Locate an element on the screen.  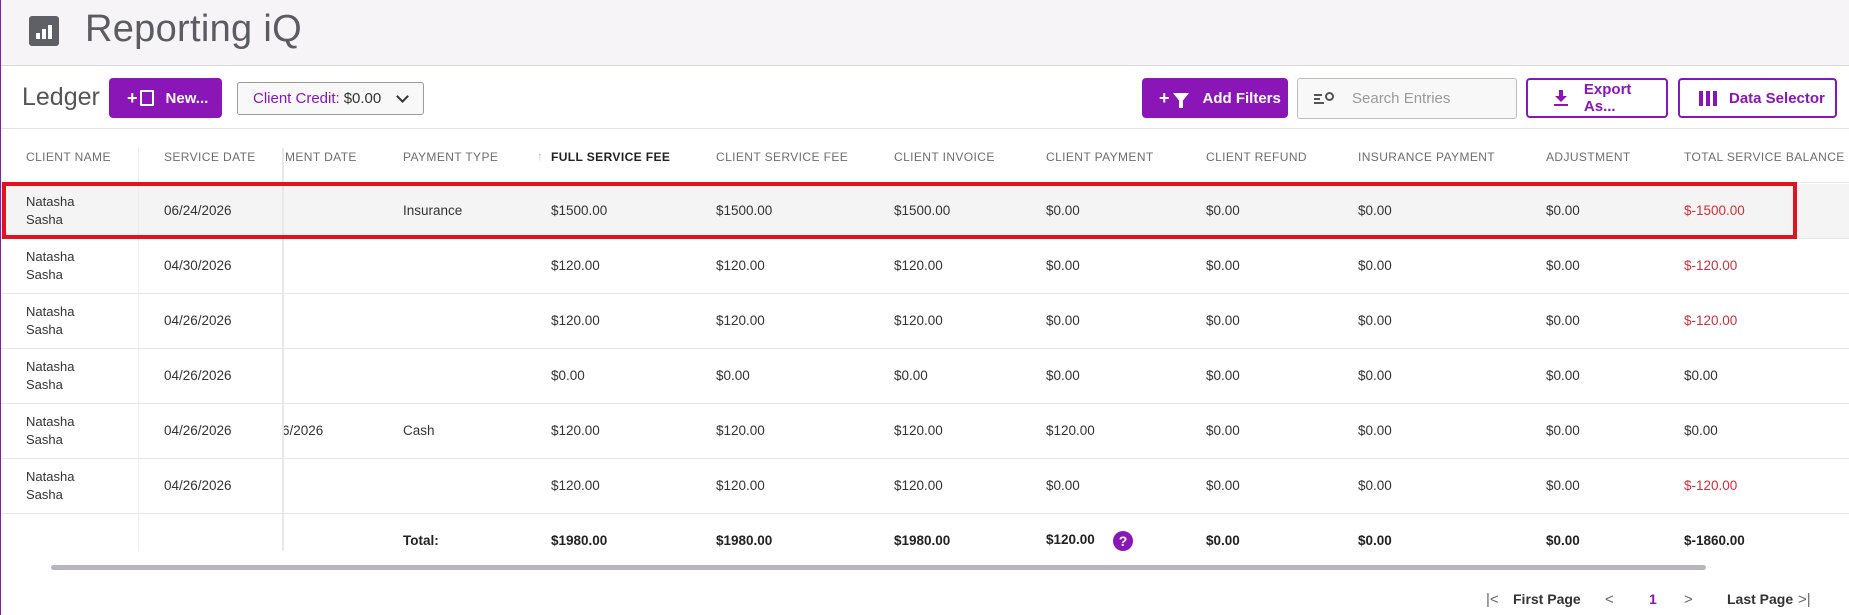
last-page-button: Last Page is located at coordinates (1760, 599).